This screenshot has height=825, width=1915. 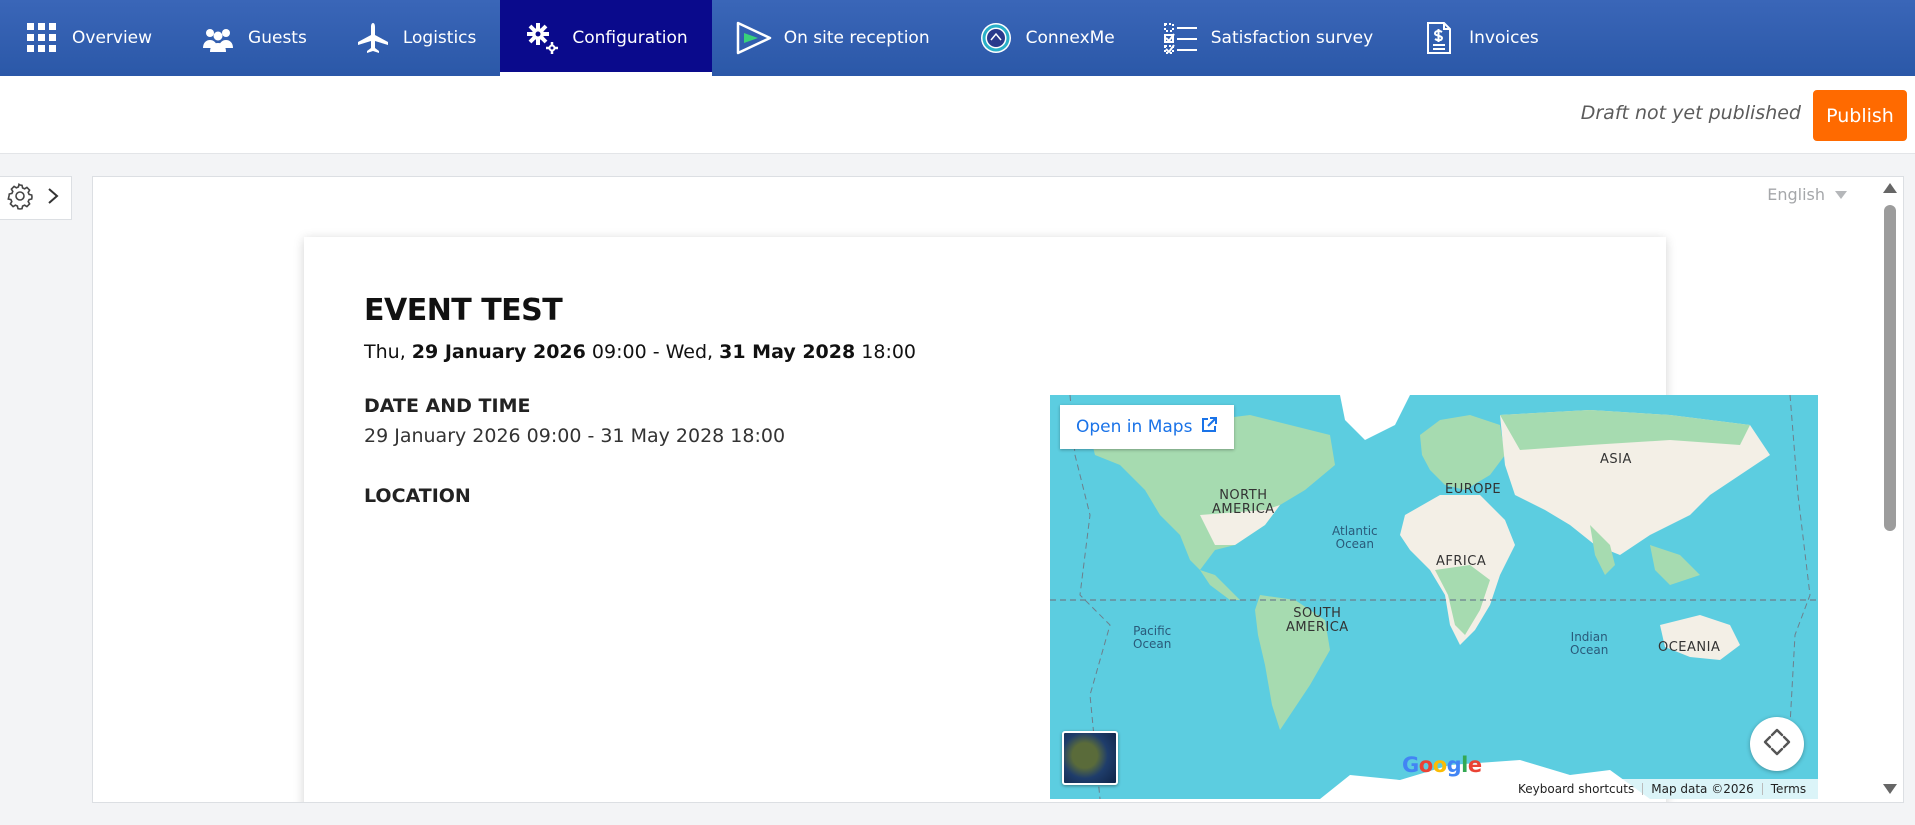 I want to click on map-label-europe: EUROPE, so click(x=1473, y=489).